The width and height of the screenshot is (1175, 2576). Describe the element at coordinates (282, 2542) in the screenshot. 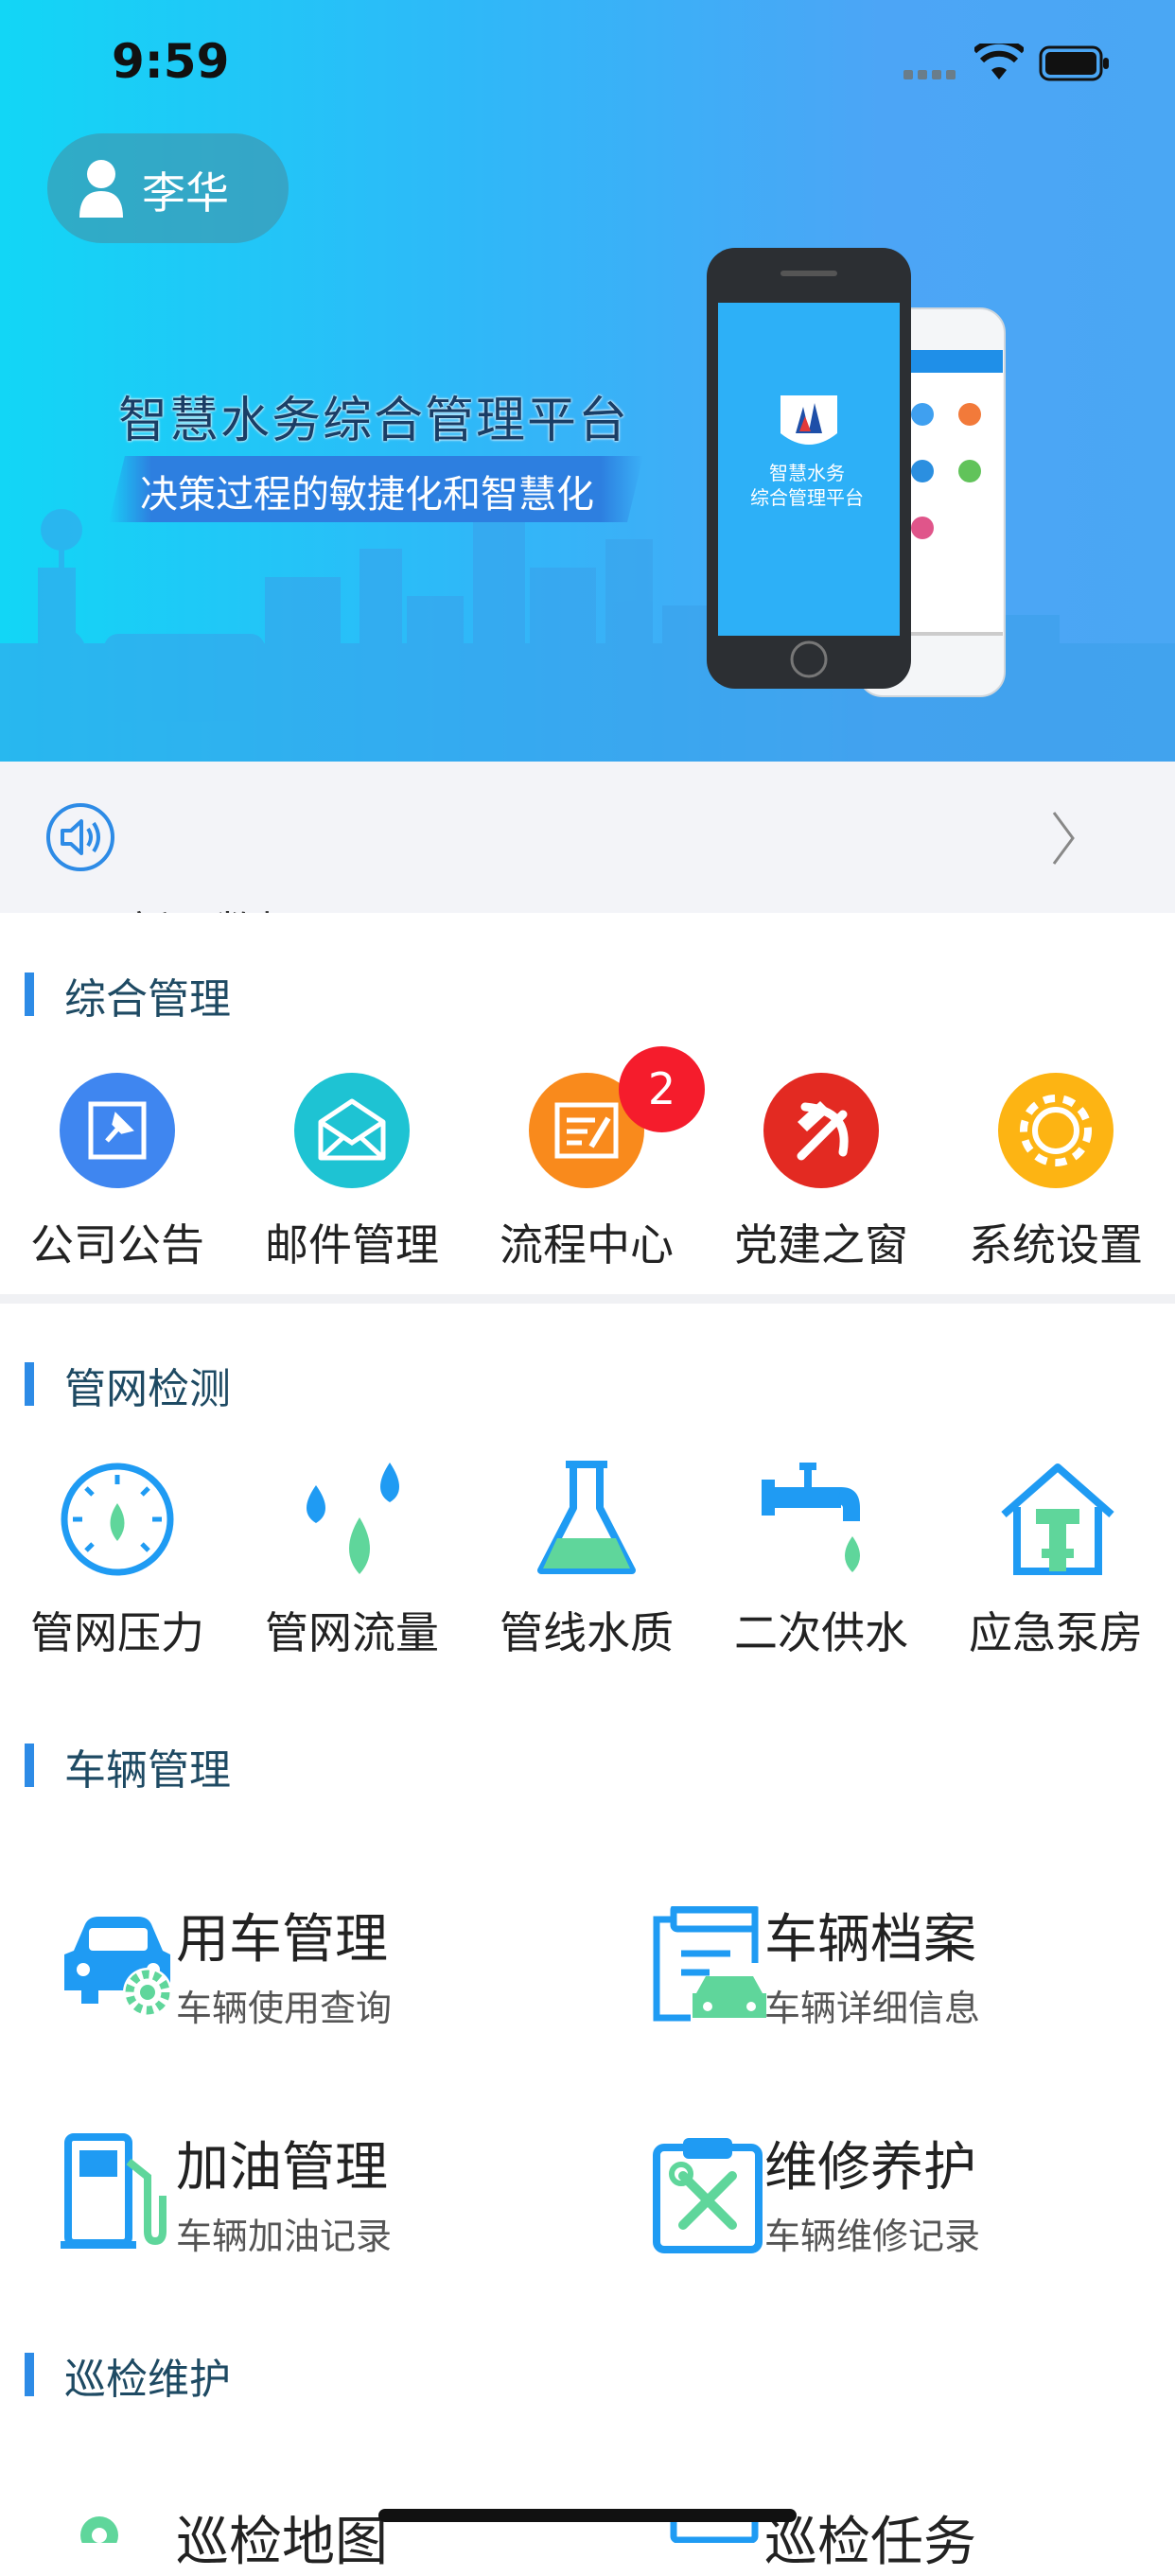

I see `card-title: 巡检地图` at that location.